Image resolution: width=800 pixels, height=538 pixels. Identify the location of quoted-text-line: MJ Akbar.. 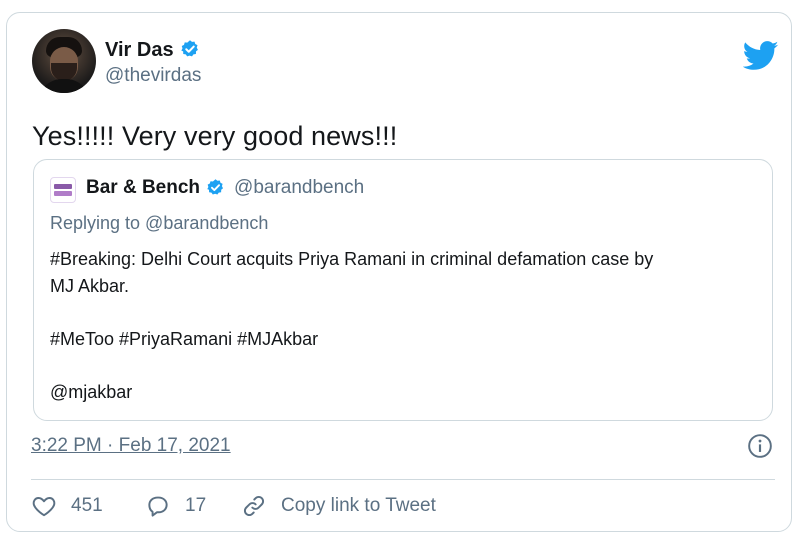
(90, 286).